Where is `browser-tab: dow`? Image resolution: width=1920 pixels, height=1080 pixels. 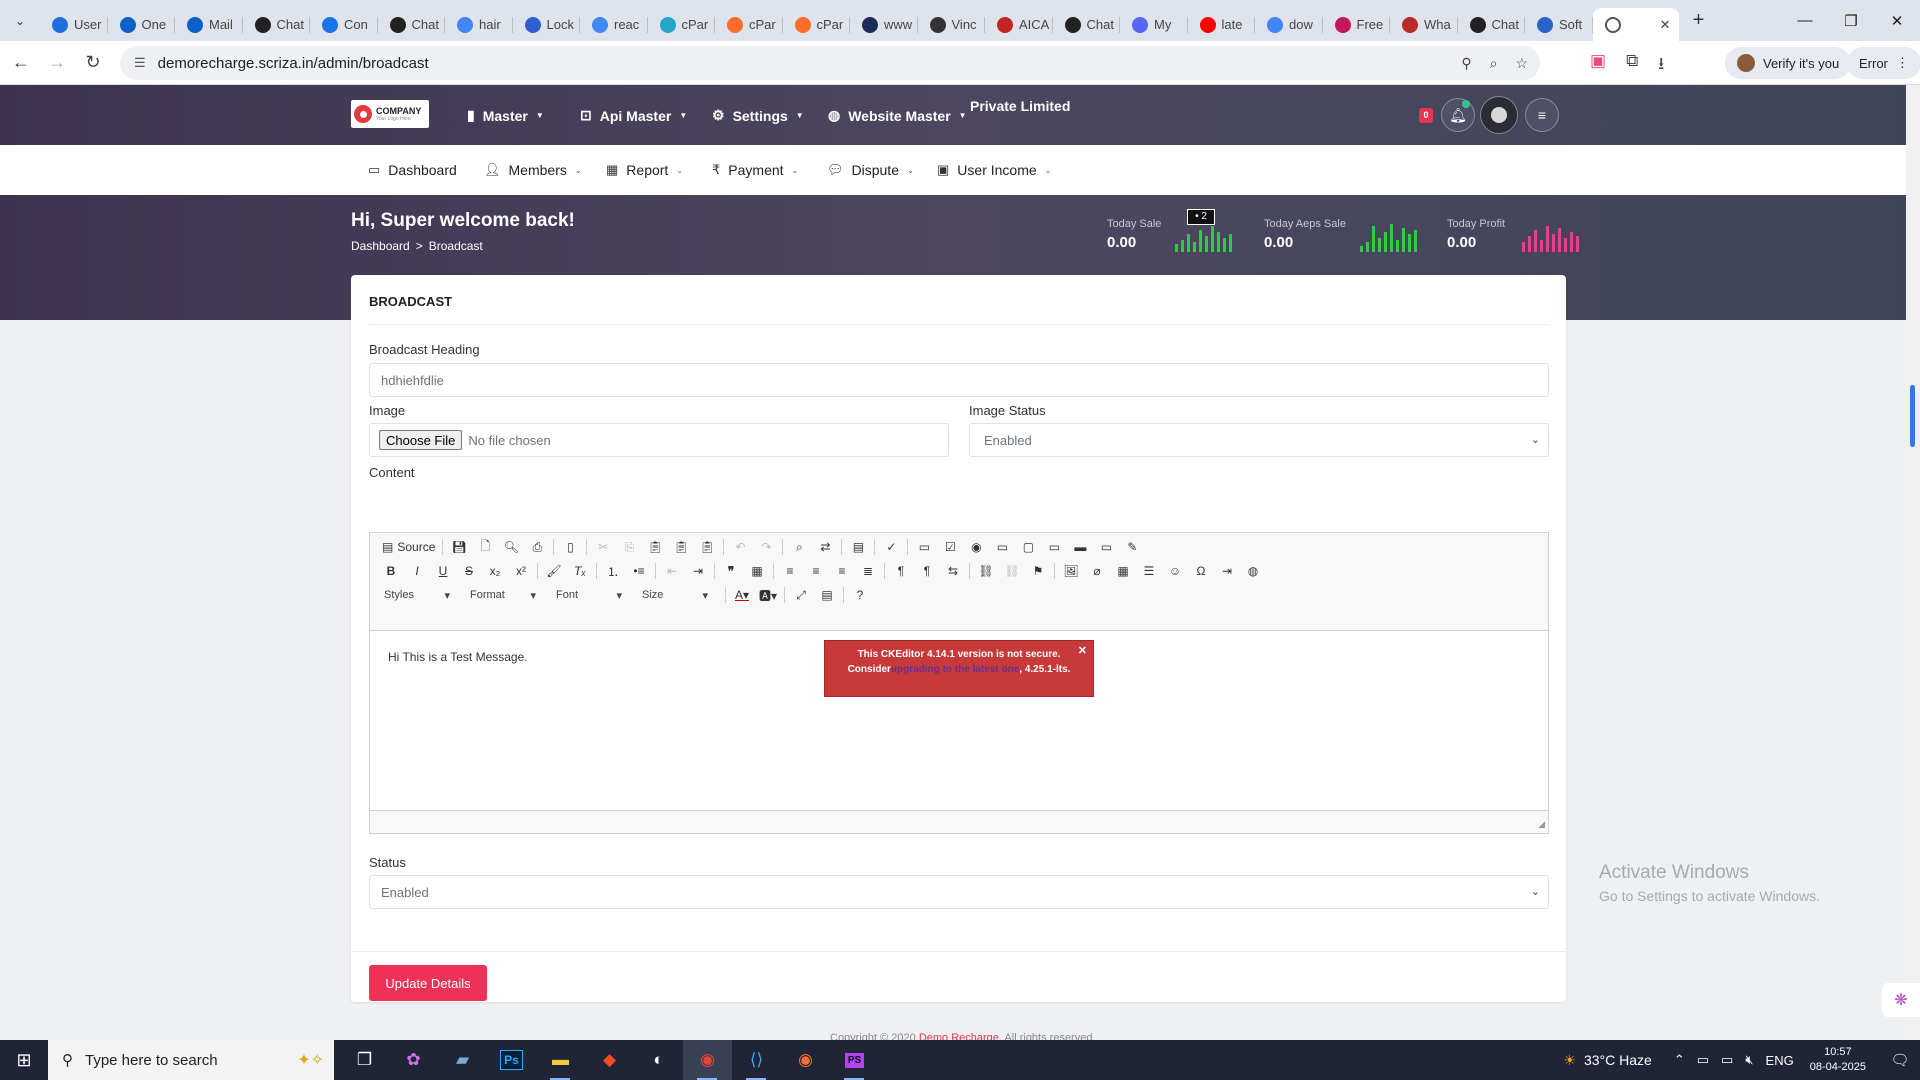
browser-tab: dow is located at coordinates (1289, 24).